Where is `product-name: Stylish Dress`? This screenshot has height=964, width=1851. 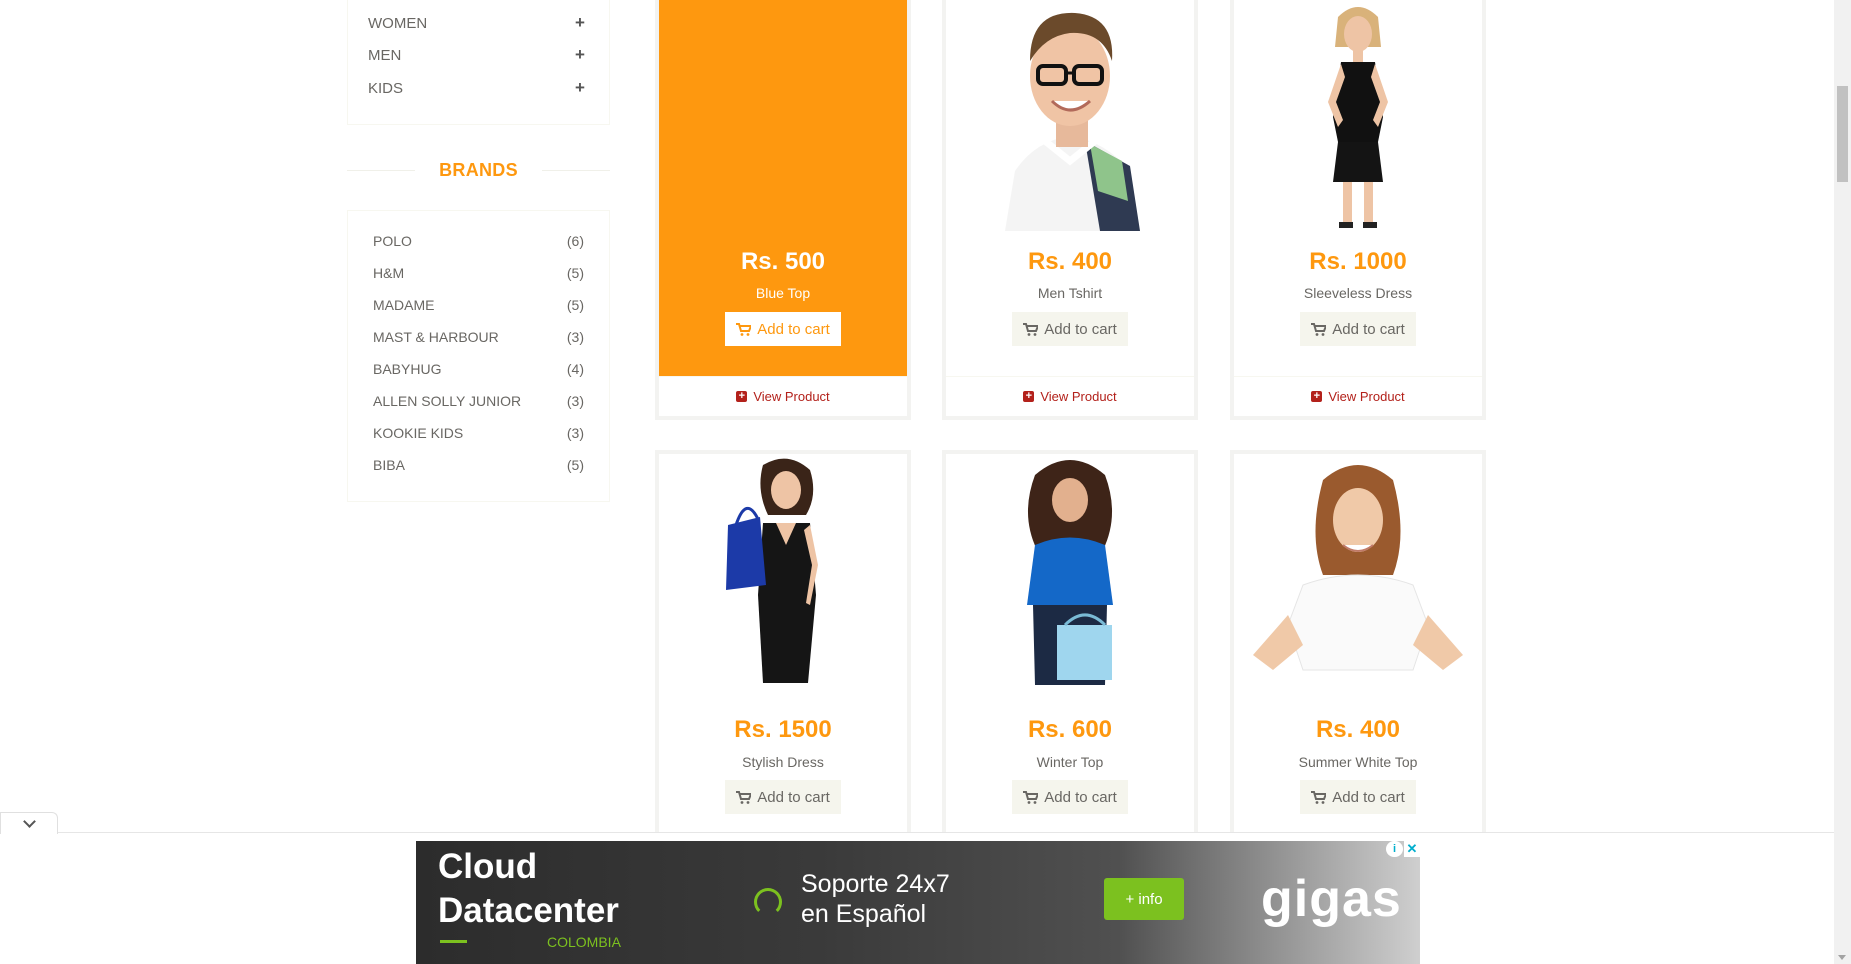 product-name: Stylish Dress is located at coordinates (783, 762).